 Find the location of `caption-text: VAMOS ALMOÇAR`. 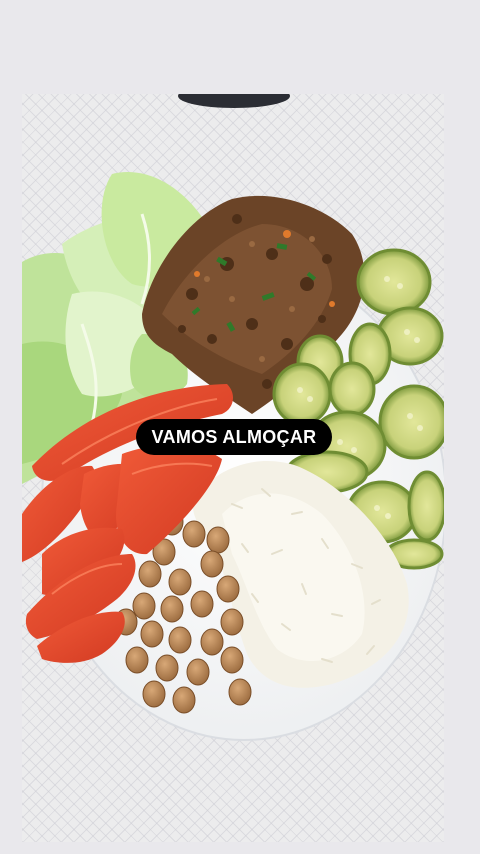

caption-text: VAMOS ALMOÇAR is located at coordinates (234, 436).